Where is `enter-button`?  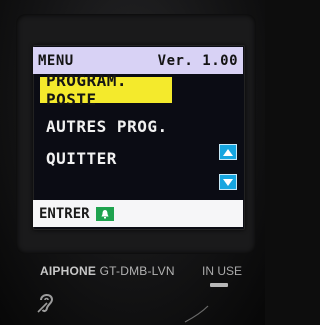
enter-button is located at coordinates (104, 213).